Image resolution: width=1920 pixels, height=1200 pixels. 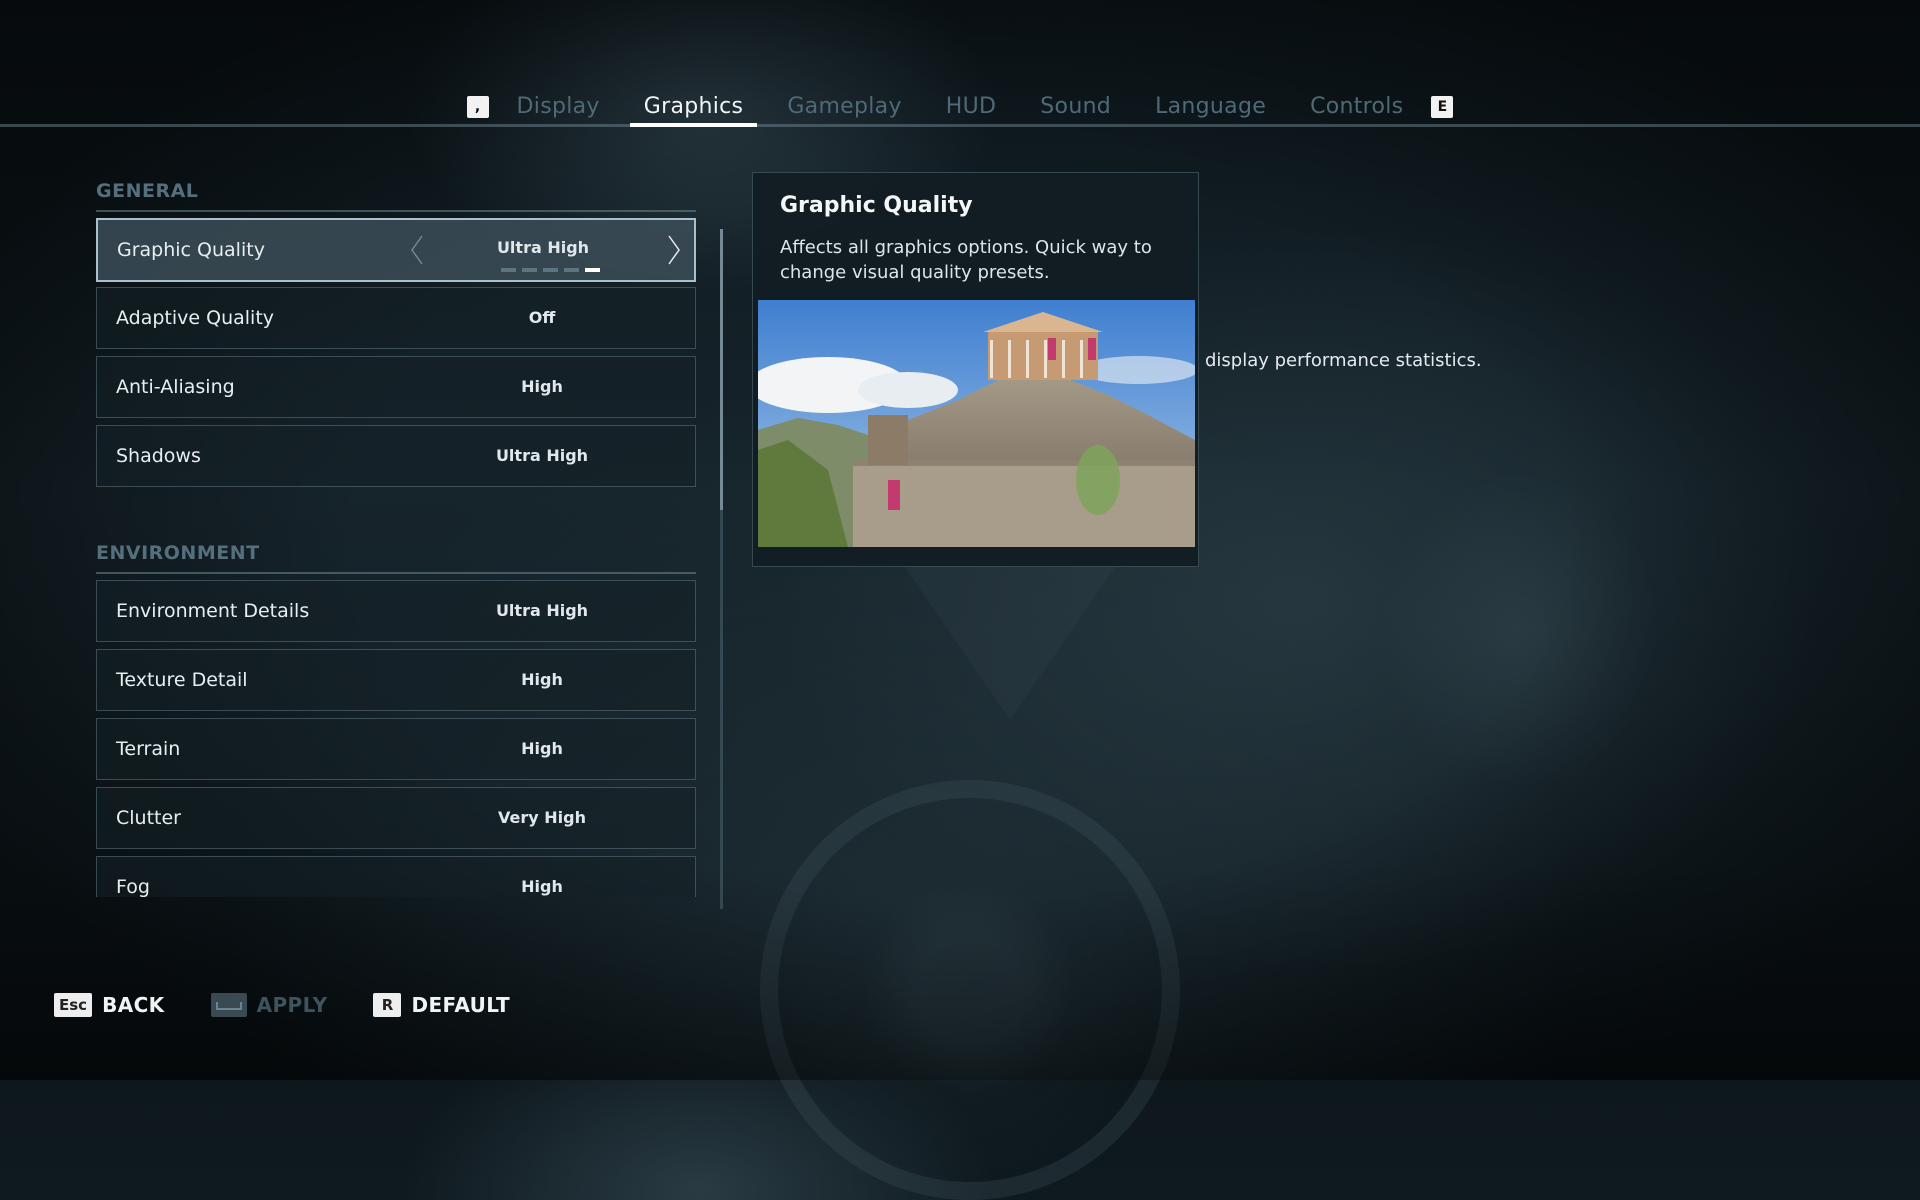 What do you see at coordinates (191, 250) in the screenshot?
I see `setting-label: Graphic Quality` at bounding box center [191, 250].